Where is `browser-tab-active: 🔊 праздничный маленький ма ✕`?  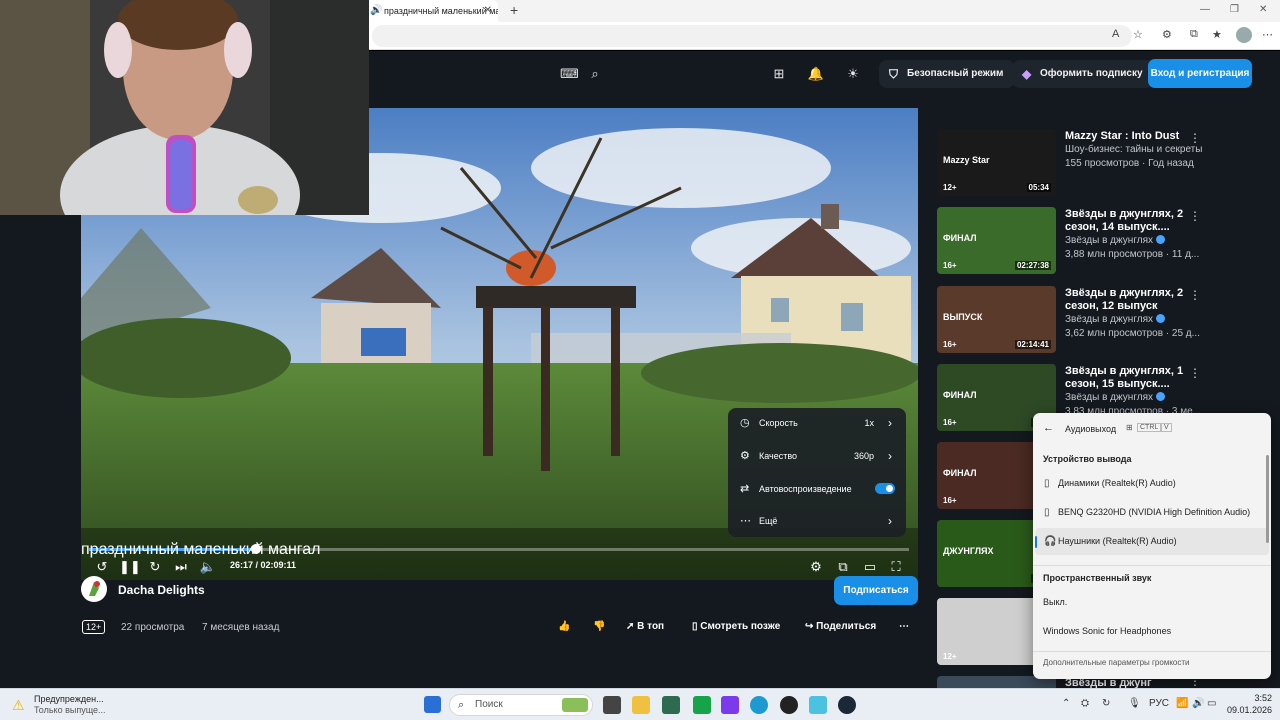 browser-tab-active: 🔊 праздничный маленький ма ✕ is located at coordinates (431, 11).